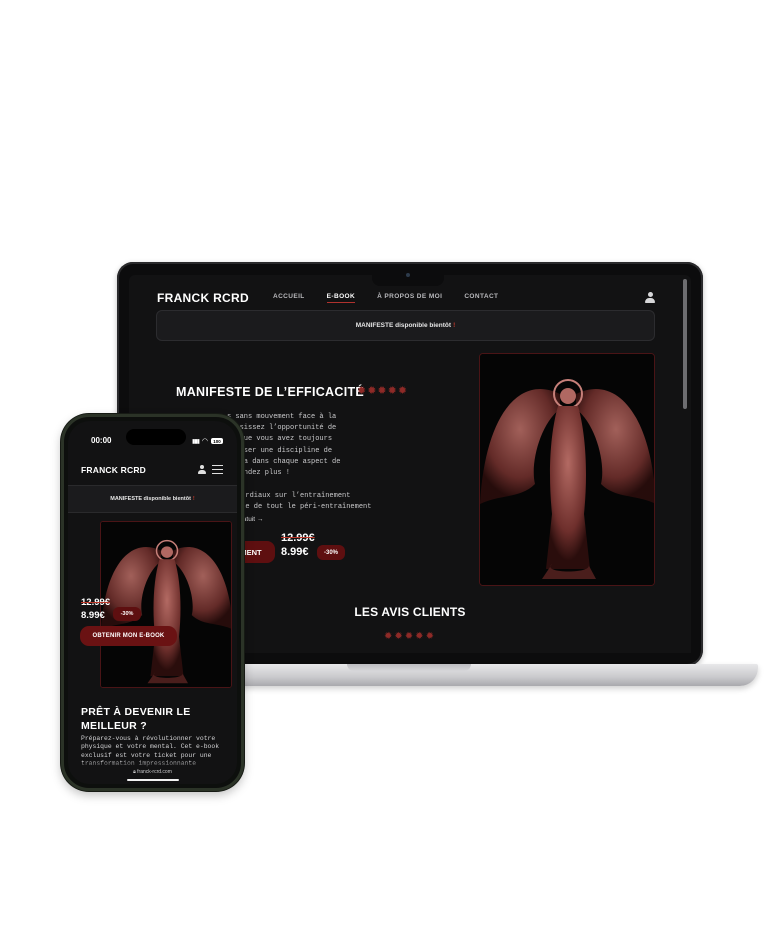 The width and height of the screenshot is (780, 928). Describe the element at coordinates (282, 428) in the screenshot. I see `description-line: Saisissez l’opportunité de` at that location.